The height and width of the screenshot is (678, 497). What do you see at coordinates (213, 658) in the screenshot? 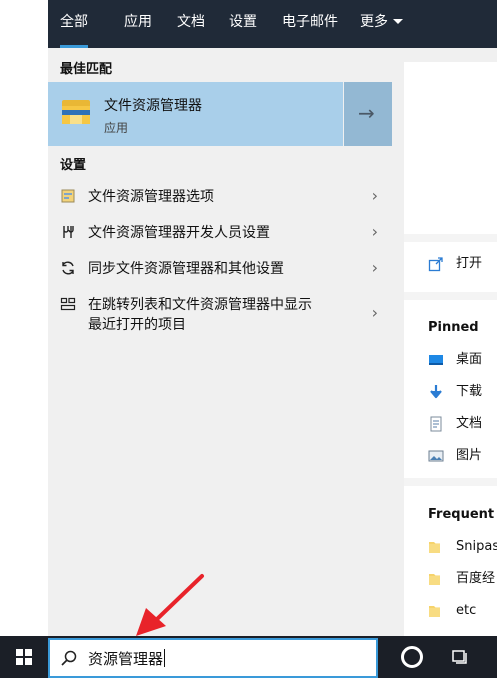
I see `search-box: 资源管理器` at bounding box center [213, 658].